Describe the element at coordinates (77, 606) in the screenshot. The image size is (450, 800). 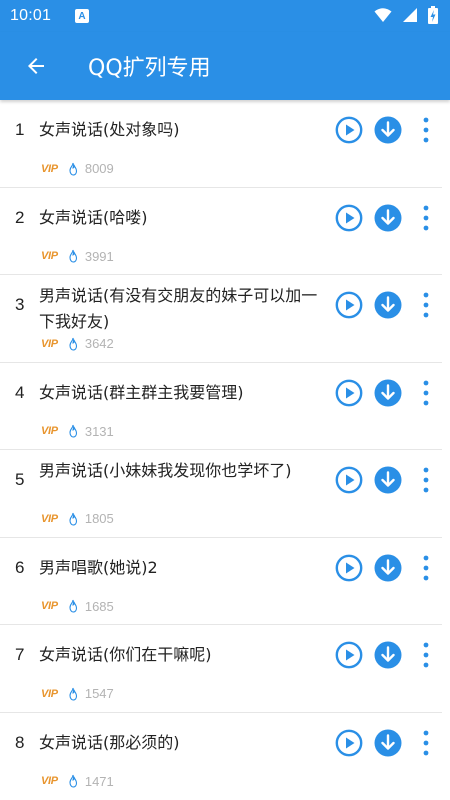
I see `item-meta: VIP 1685` at that location.